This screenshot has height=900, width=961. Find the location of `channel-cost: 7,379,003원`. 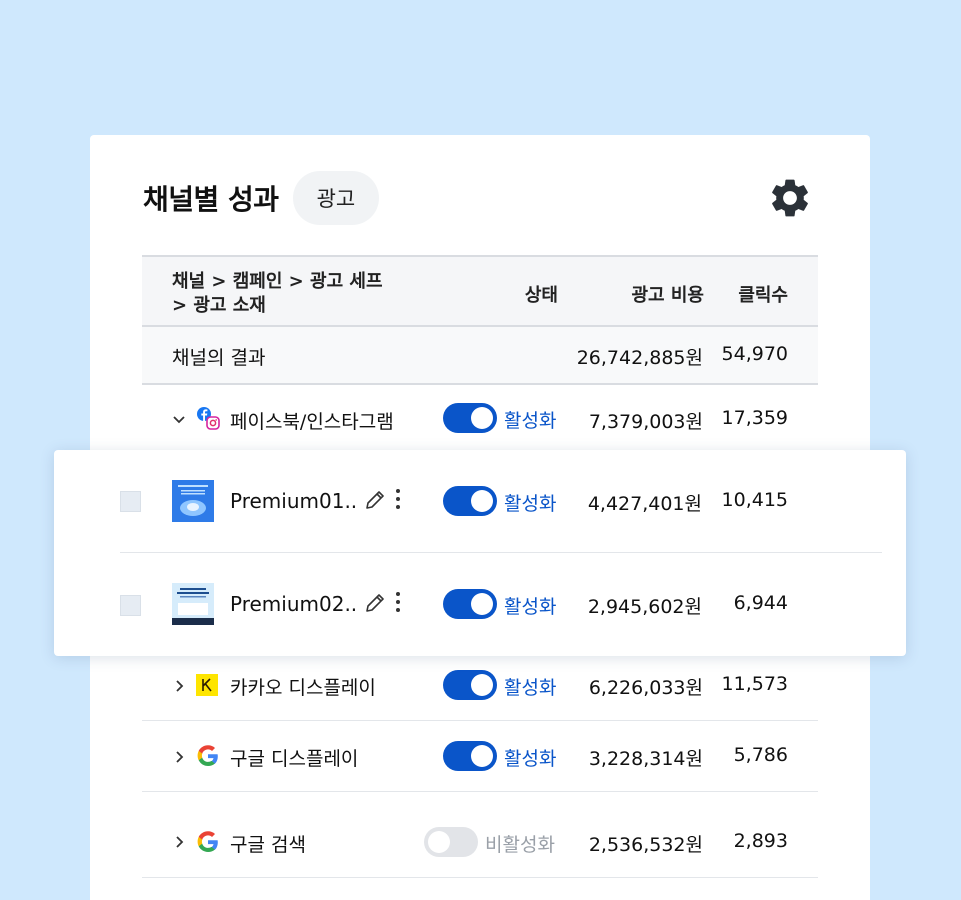

channel-cost: 7,379,003원 is located at coordinates (645, 422).